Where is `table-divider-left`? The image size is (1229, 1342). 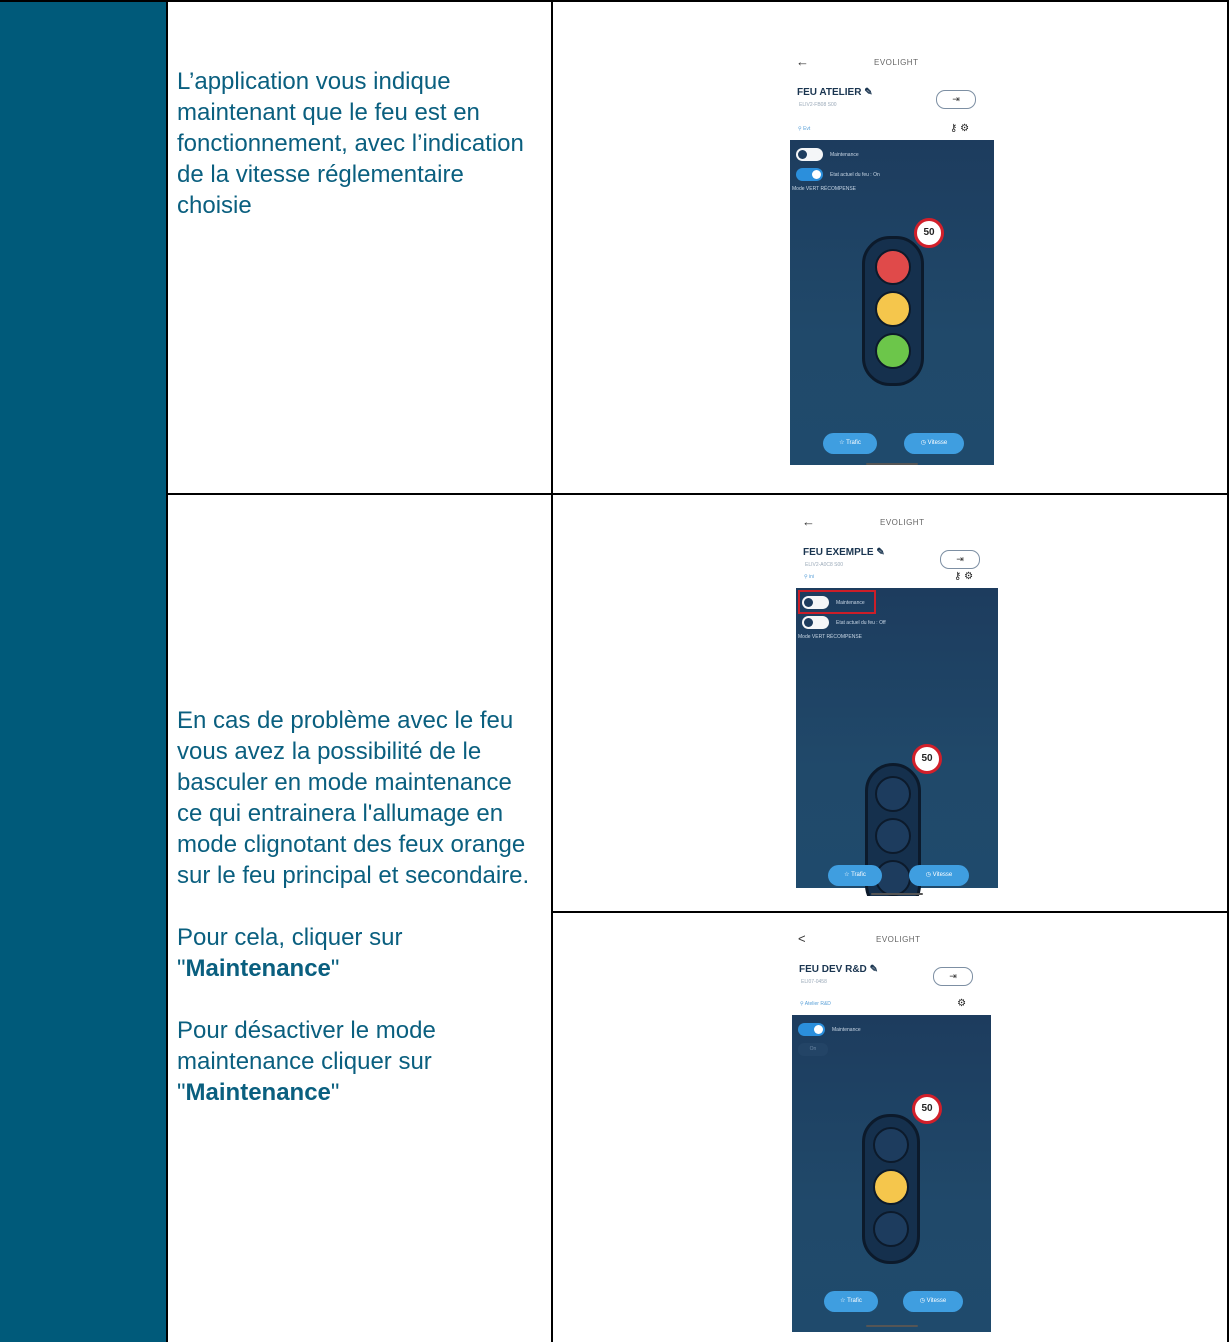 table-divider-left is located at coordinates (167, 671).